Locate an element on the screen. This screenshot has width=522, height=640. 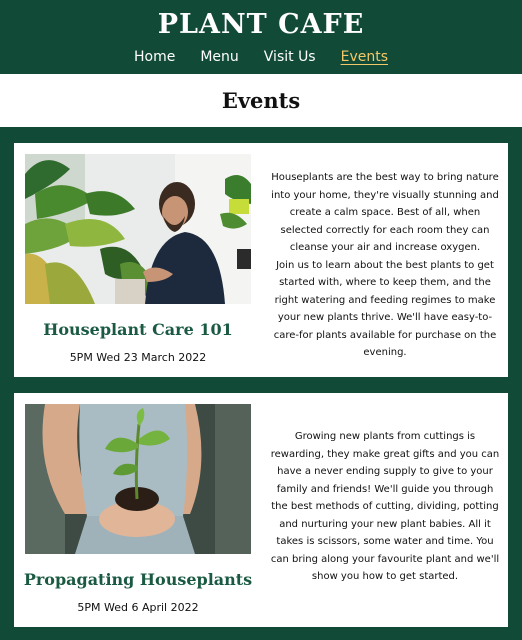
event-title: Houseplant Care 101 is located at coordinates (138, 329).